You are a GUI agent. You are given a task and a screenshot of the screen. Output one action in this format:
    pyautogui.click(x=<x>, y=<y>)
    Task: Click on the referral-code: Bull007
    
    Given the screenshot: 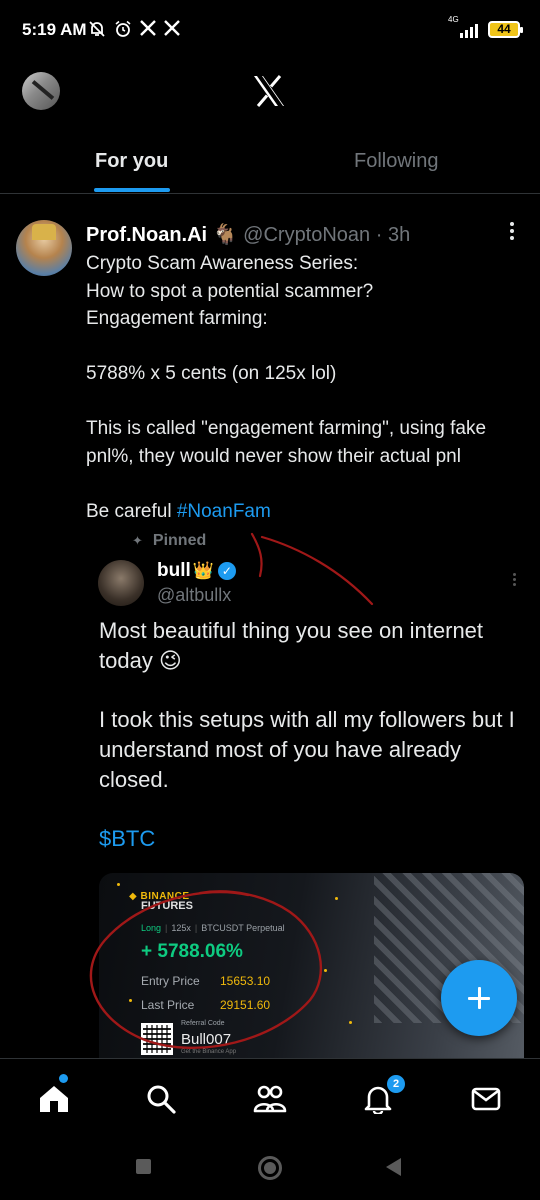 What is the action you would take?
    pyautogui.click(x=206, y=1039)
    